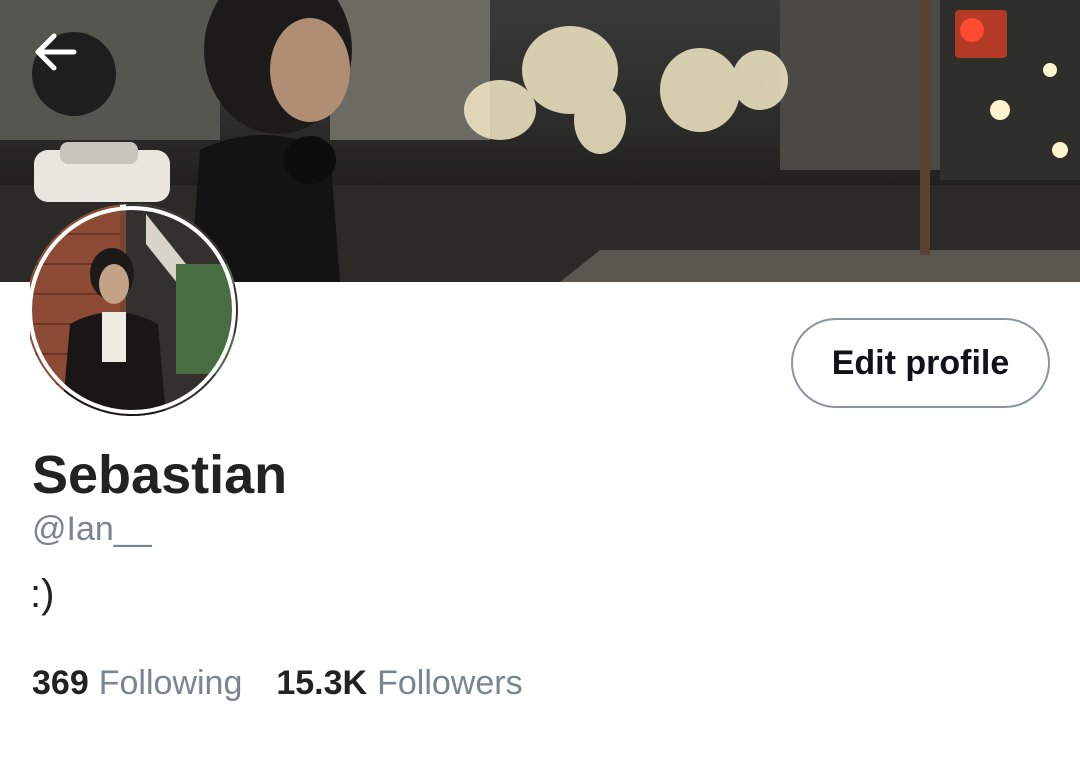 This screenshot has height=767, width=1080. What do you see at coordinates (74, 74) in the screenshot?
I see `back-button` at bounding box center [74, 74].